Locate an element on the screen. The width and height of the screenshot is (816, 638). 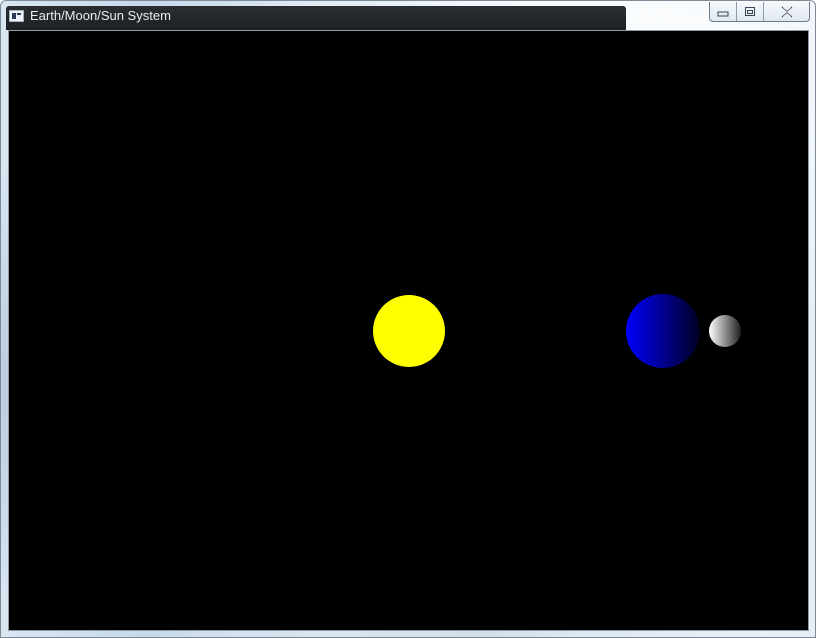
minimize-button is located at coordinates (723, 11).